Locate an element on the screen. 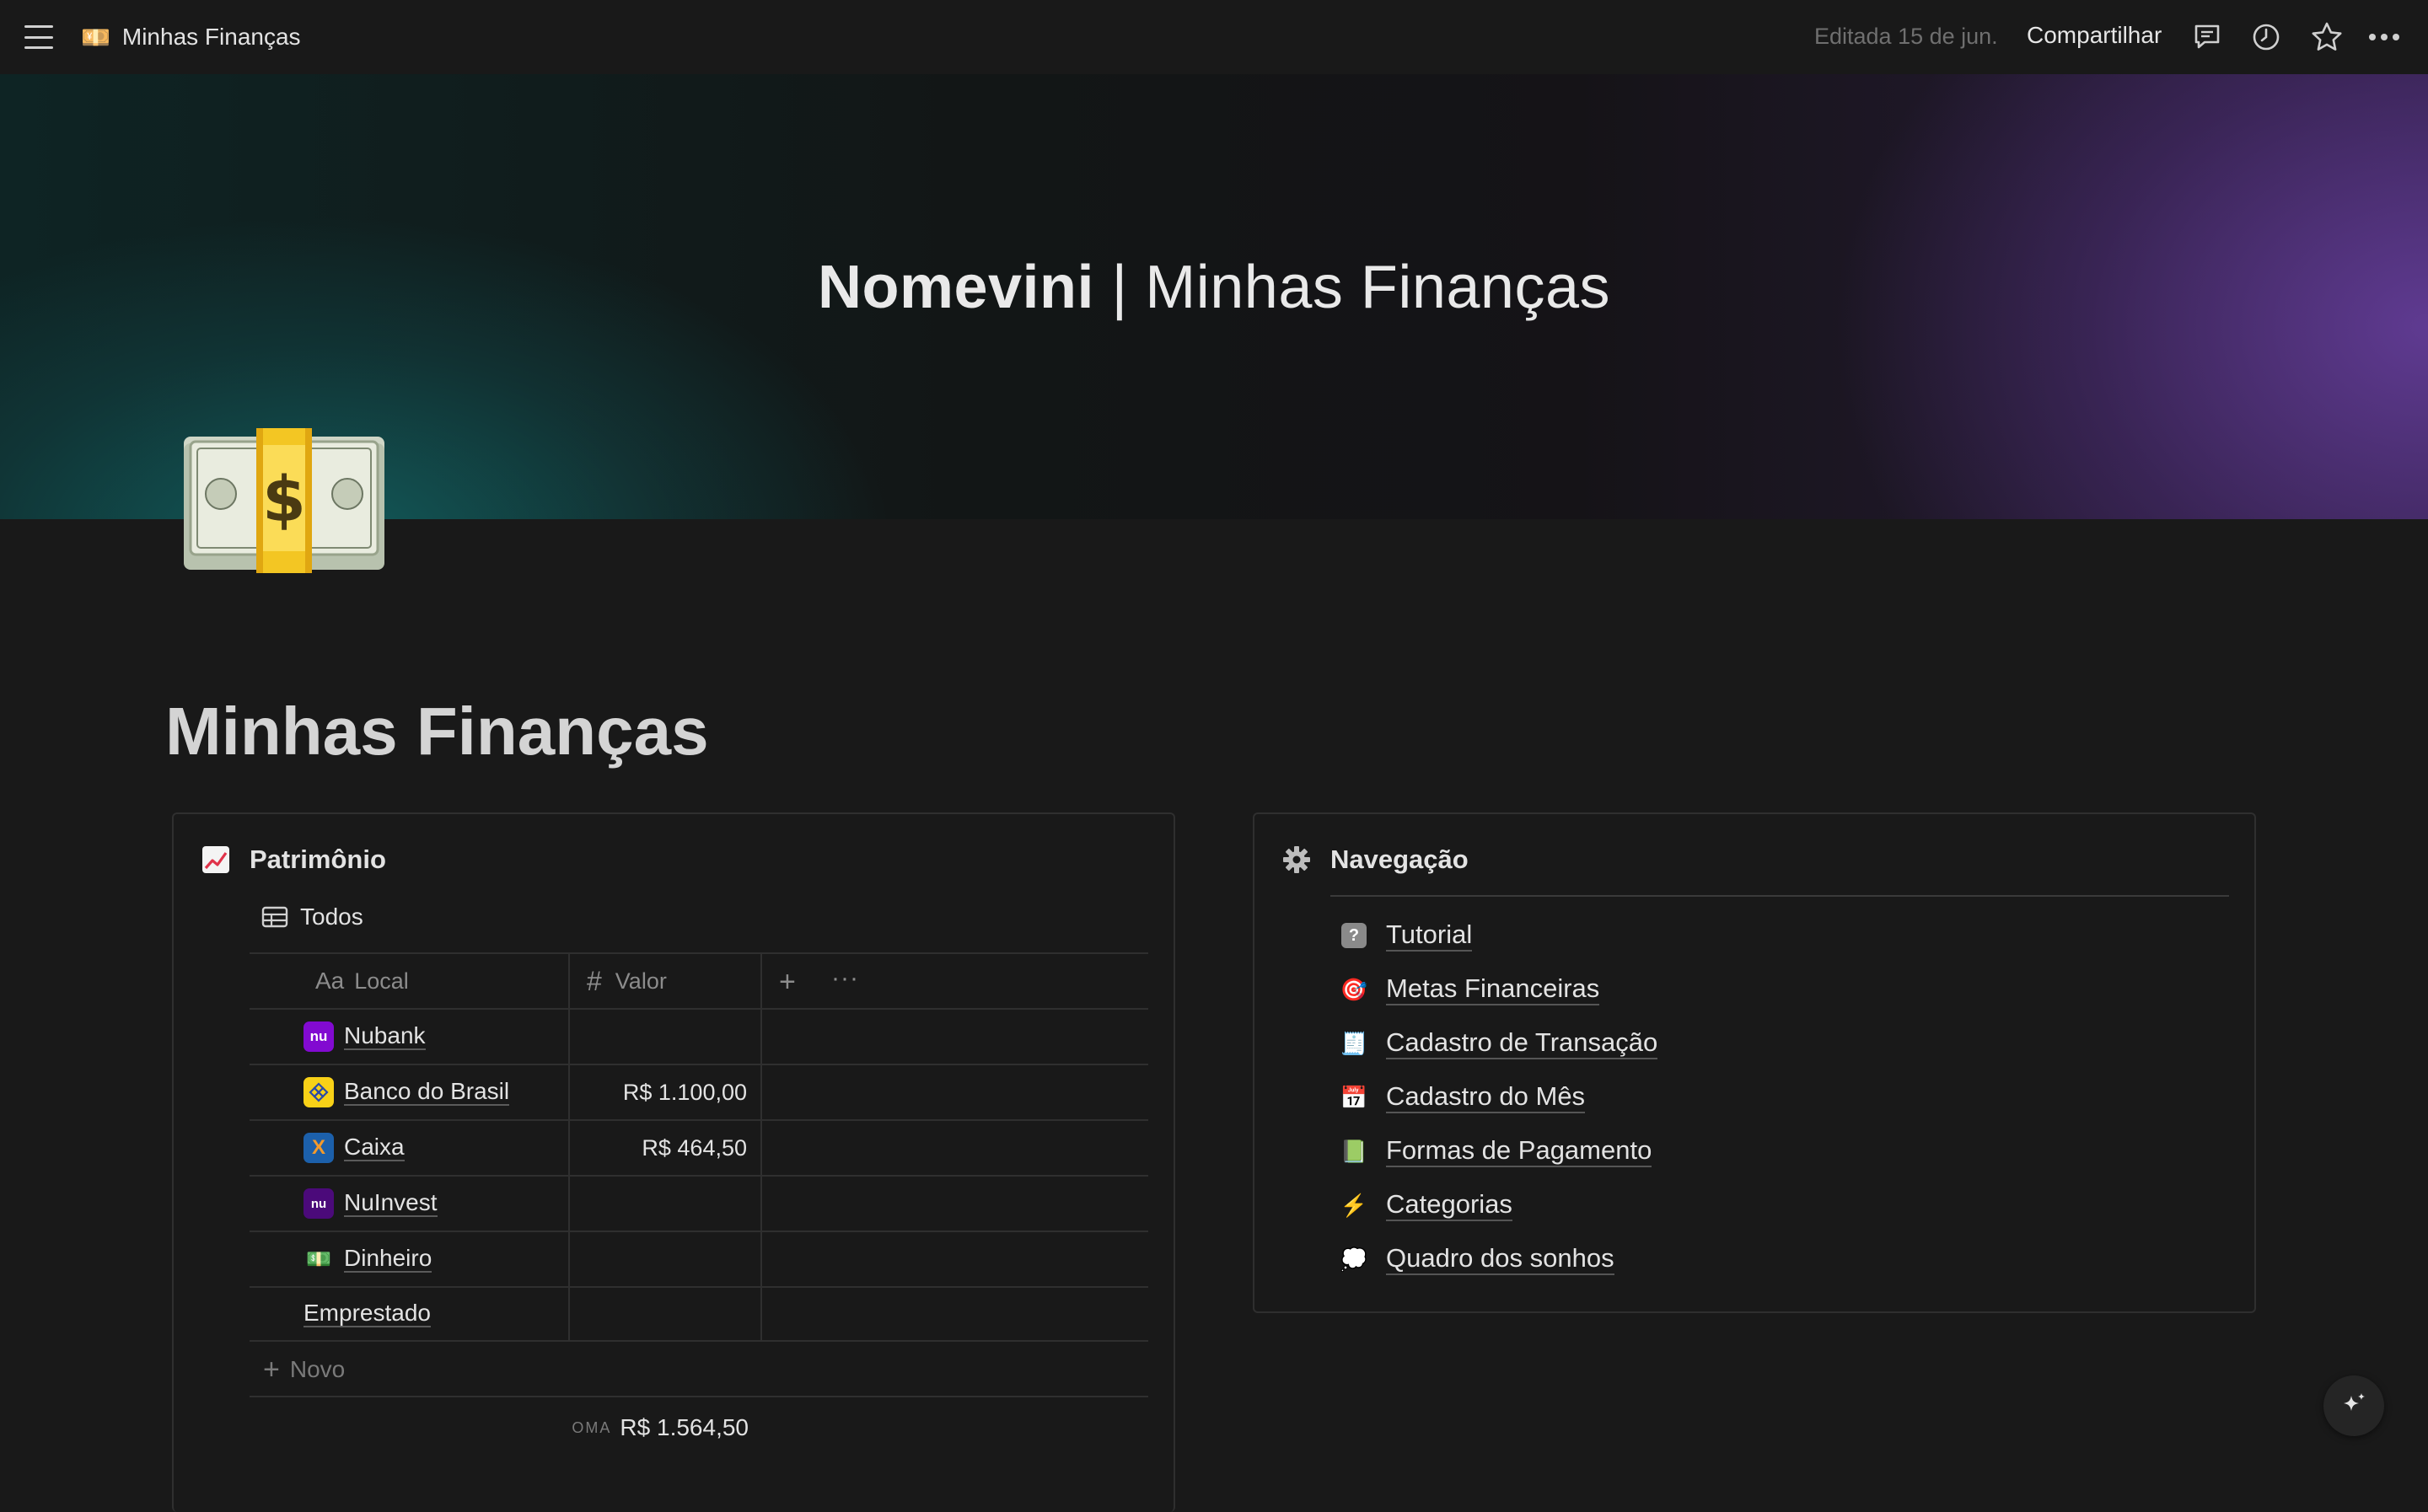 The height and width of the screenshot is (1512, 2428). question-icon: ? is located at coordinates (1354, 936).